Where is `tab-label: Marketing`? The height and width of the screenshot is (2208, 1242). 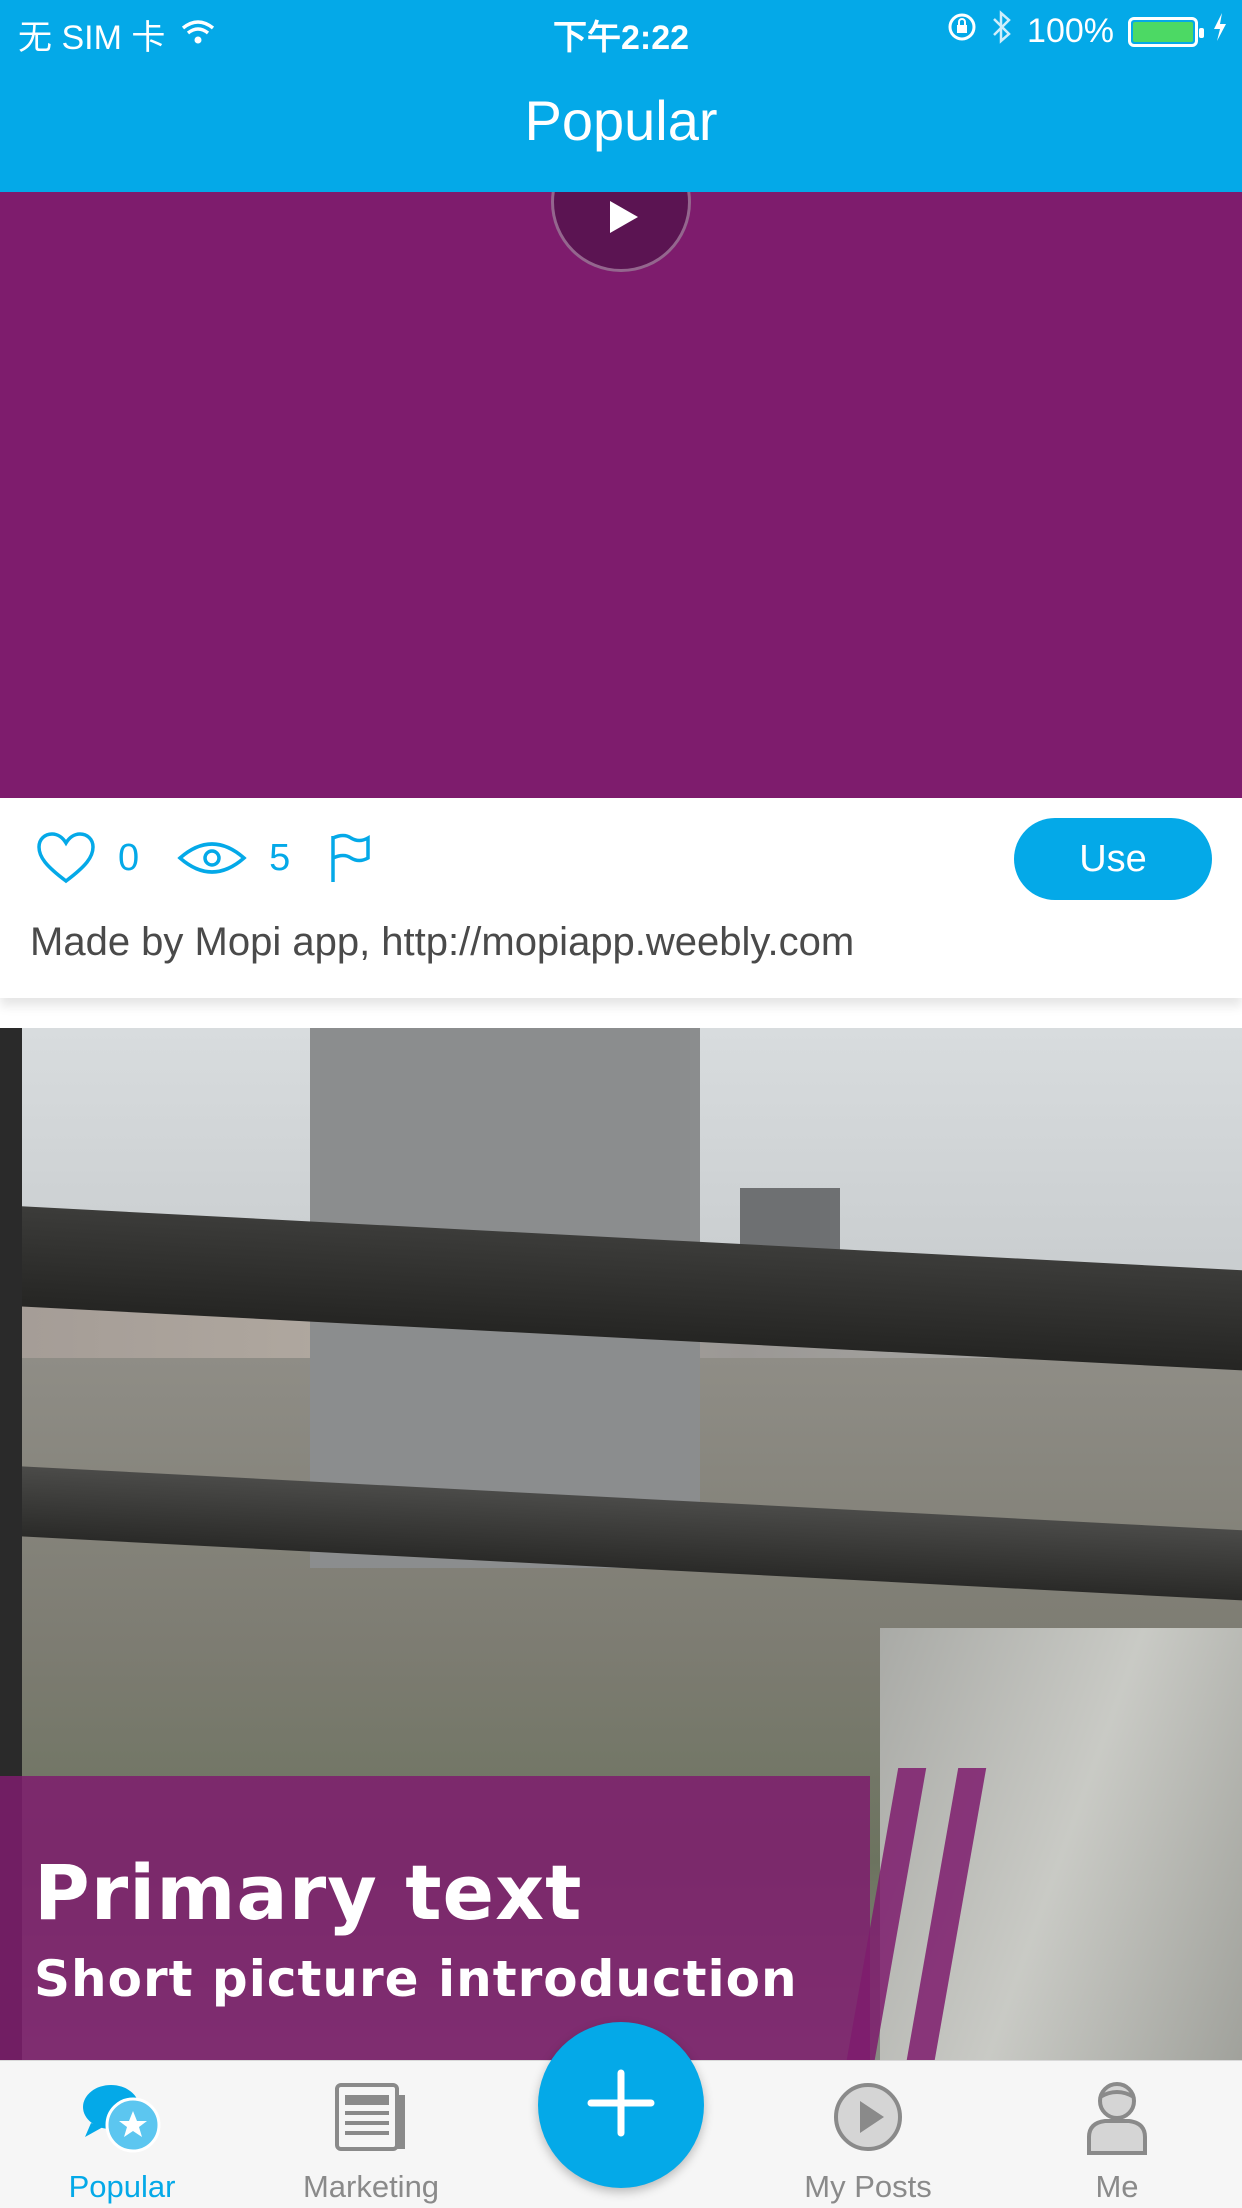
tab-label: Marketing is located at coordinates (371, 2186).